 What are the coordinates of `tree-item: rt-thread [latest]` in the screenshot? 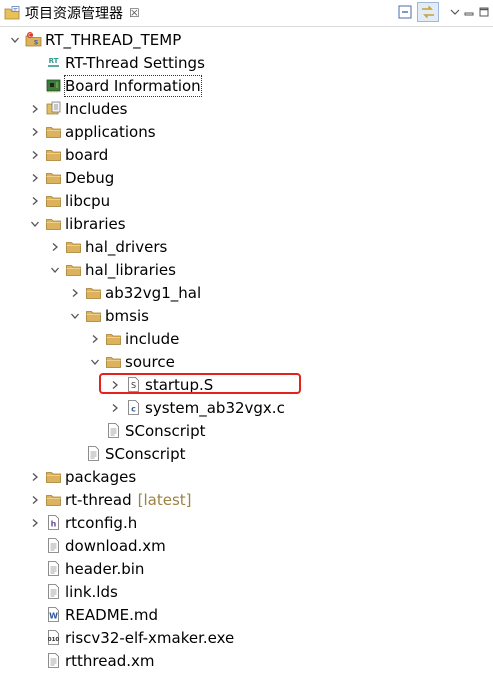 It's located at (96, 499).